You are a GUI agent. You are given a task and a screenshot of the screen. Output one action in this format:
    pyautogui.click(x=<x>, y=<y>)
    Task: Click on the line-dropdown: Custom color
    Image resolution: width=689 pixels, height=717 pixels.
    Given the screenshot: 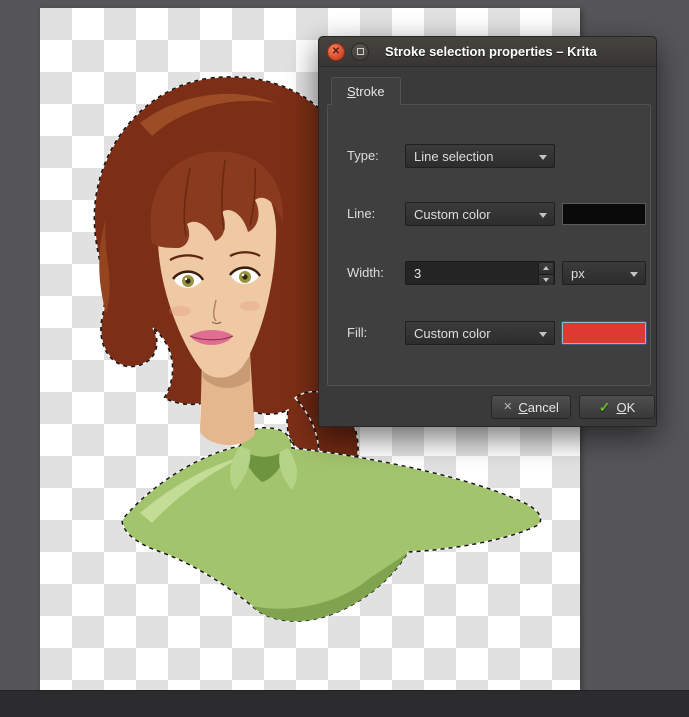 What is the action you would take?
    pyautogui.click(x=480, y=214)
    